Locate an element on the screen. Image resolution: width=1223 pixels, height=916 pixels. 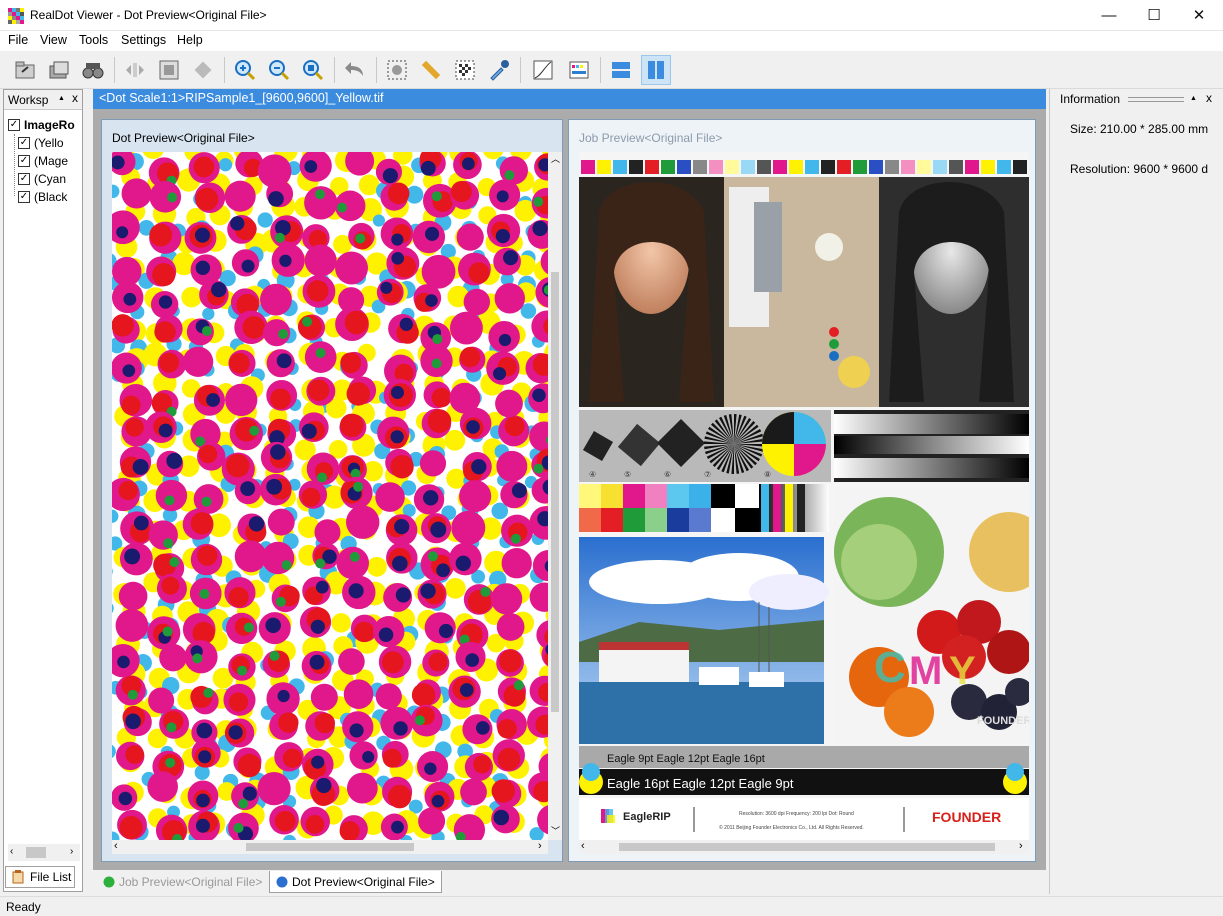
tab-dot-preview: Dot Preview<Original File> is located at coordinates (355, 882).